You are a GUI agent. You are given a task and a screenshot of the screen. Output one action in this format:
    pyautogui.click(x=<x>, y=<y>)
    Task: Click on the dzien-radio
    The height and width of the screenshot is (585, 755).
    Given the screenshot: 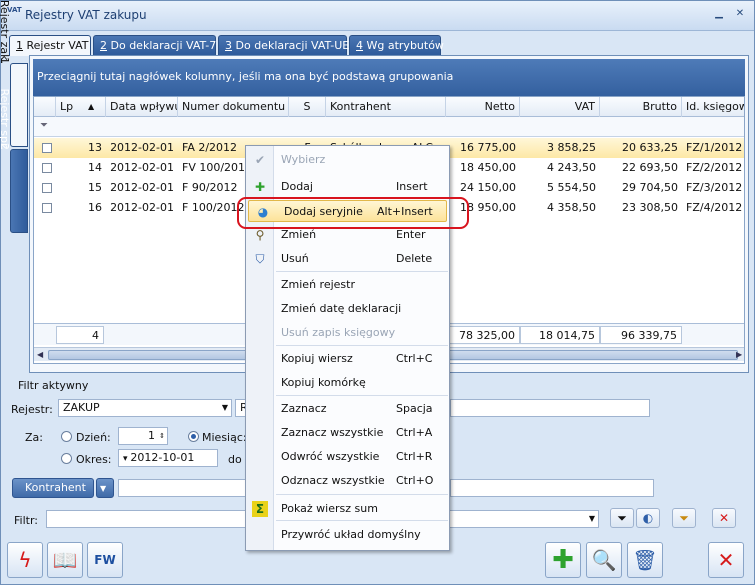 What is the action you would take?
    pyautogui.click(x=66, y=436)
    